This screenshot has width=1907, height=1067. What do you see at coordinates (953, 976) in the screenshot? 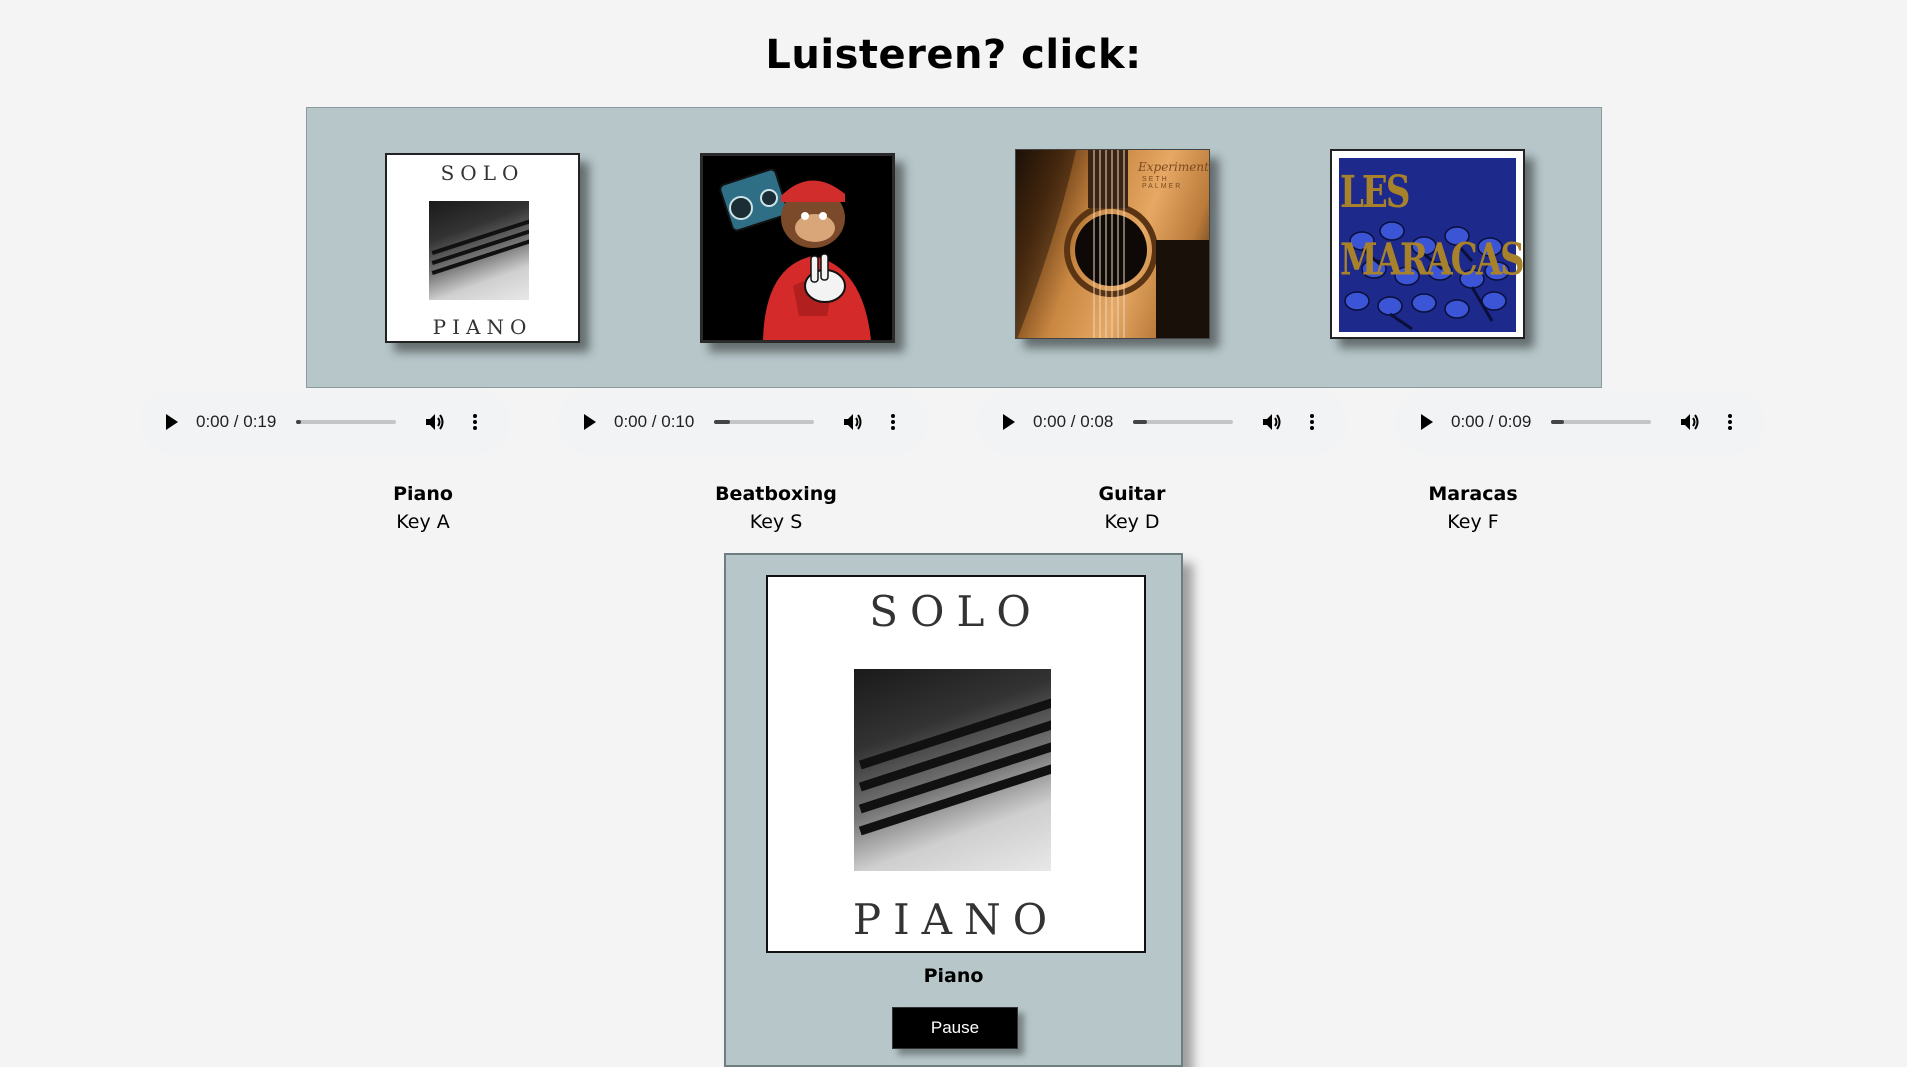
I see `now-playing-name: Piano` at bounding box center [953, 976].